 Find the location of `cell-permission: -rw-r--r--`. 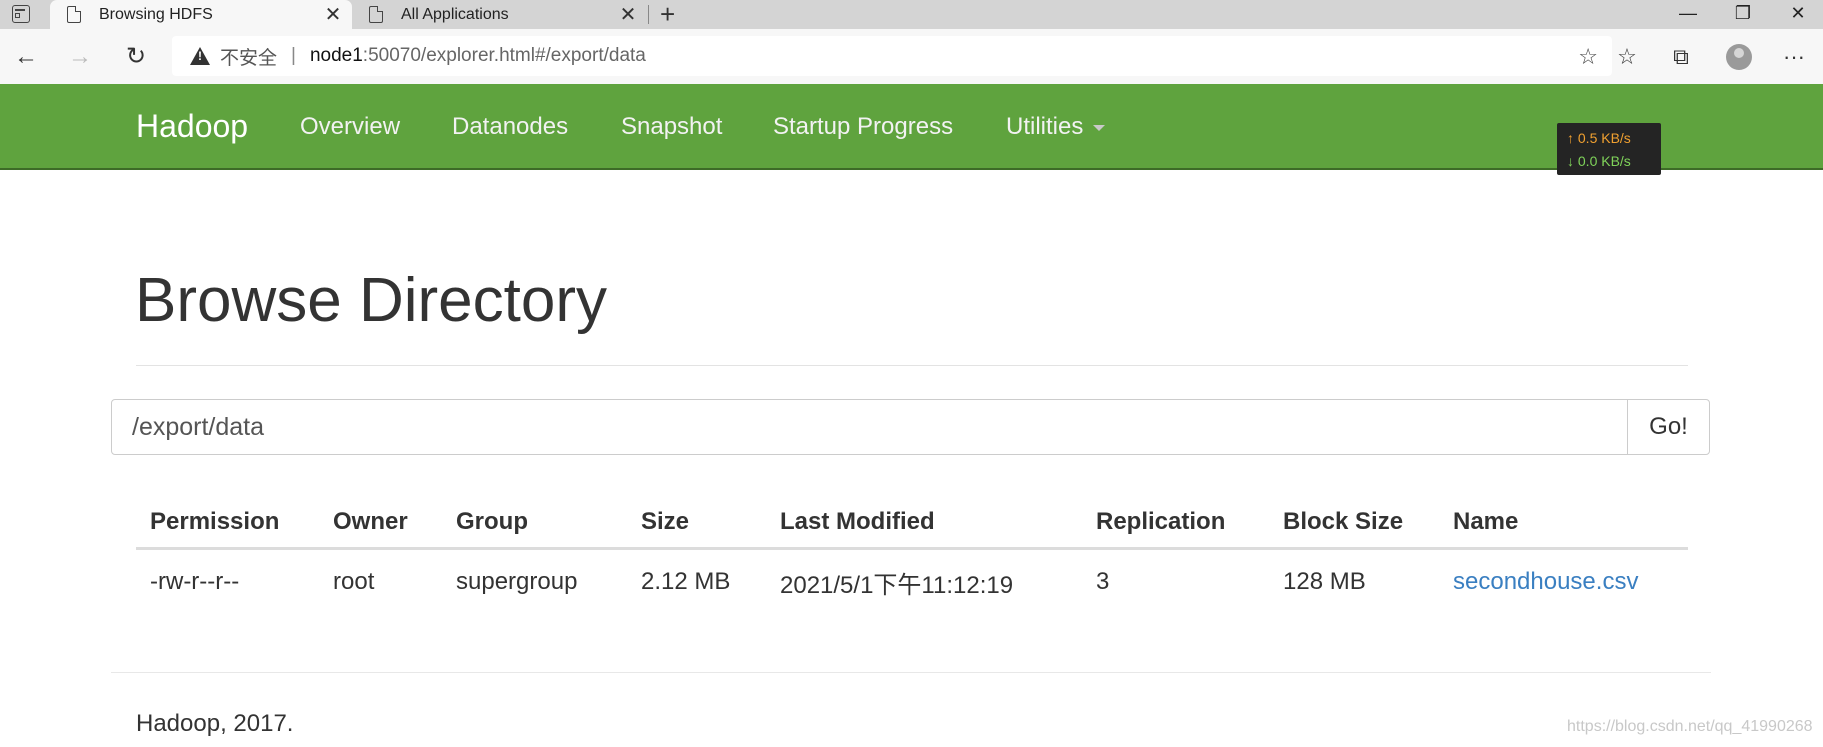

cell-permission: -rw-r--r-- is located at coordinates (195, 581).